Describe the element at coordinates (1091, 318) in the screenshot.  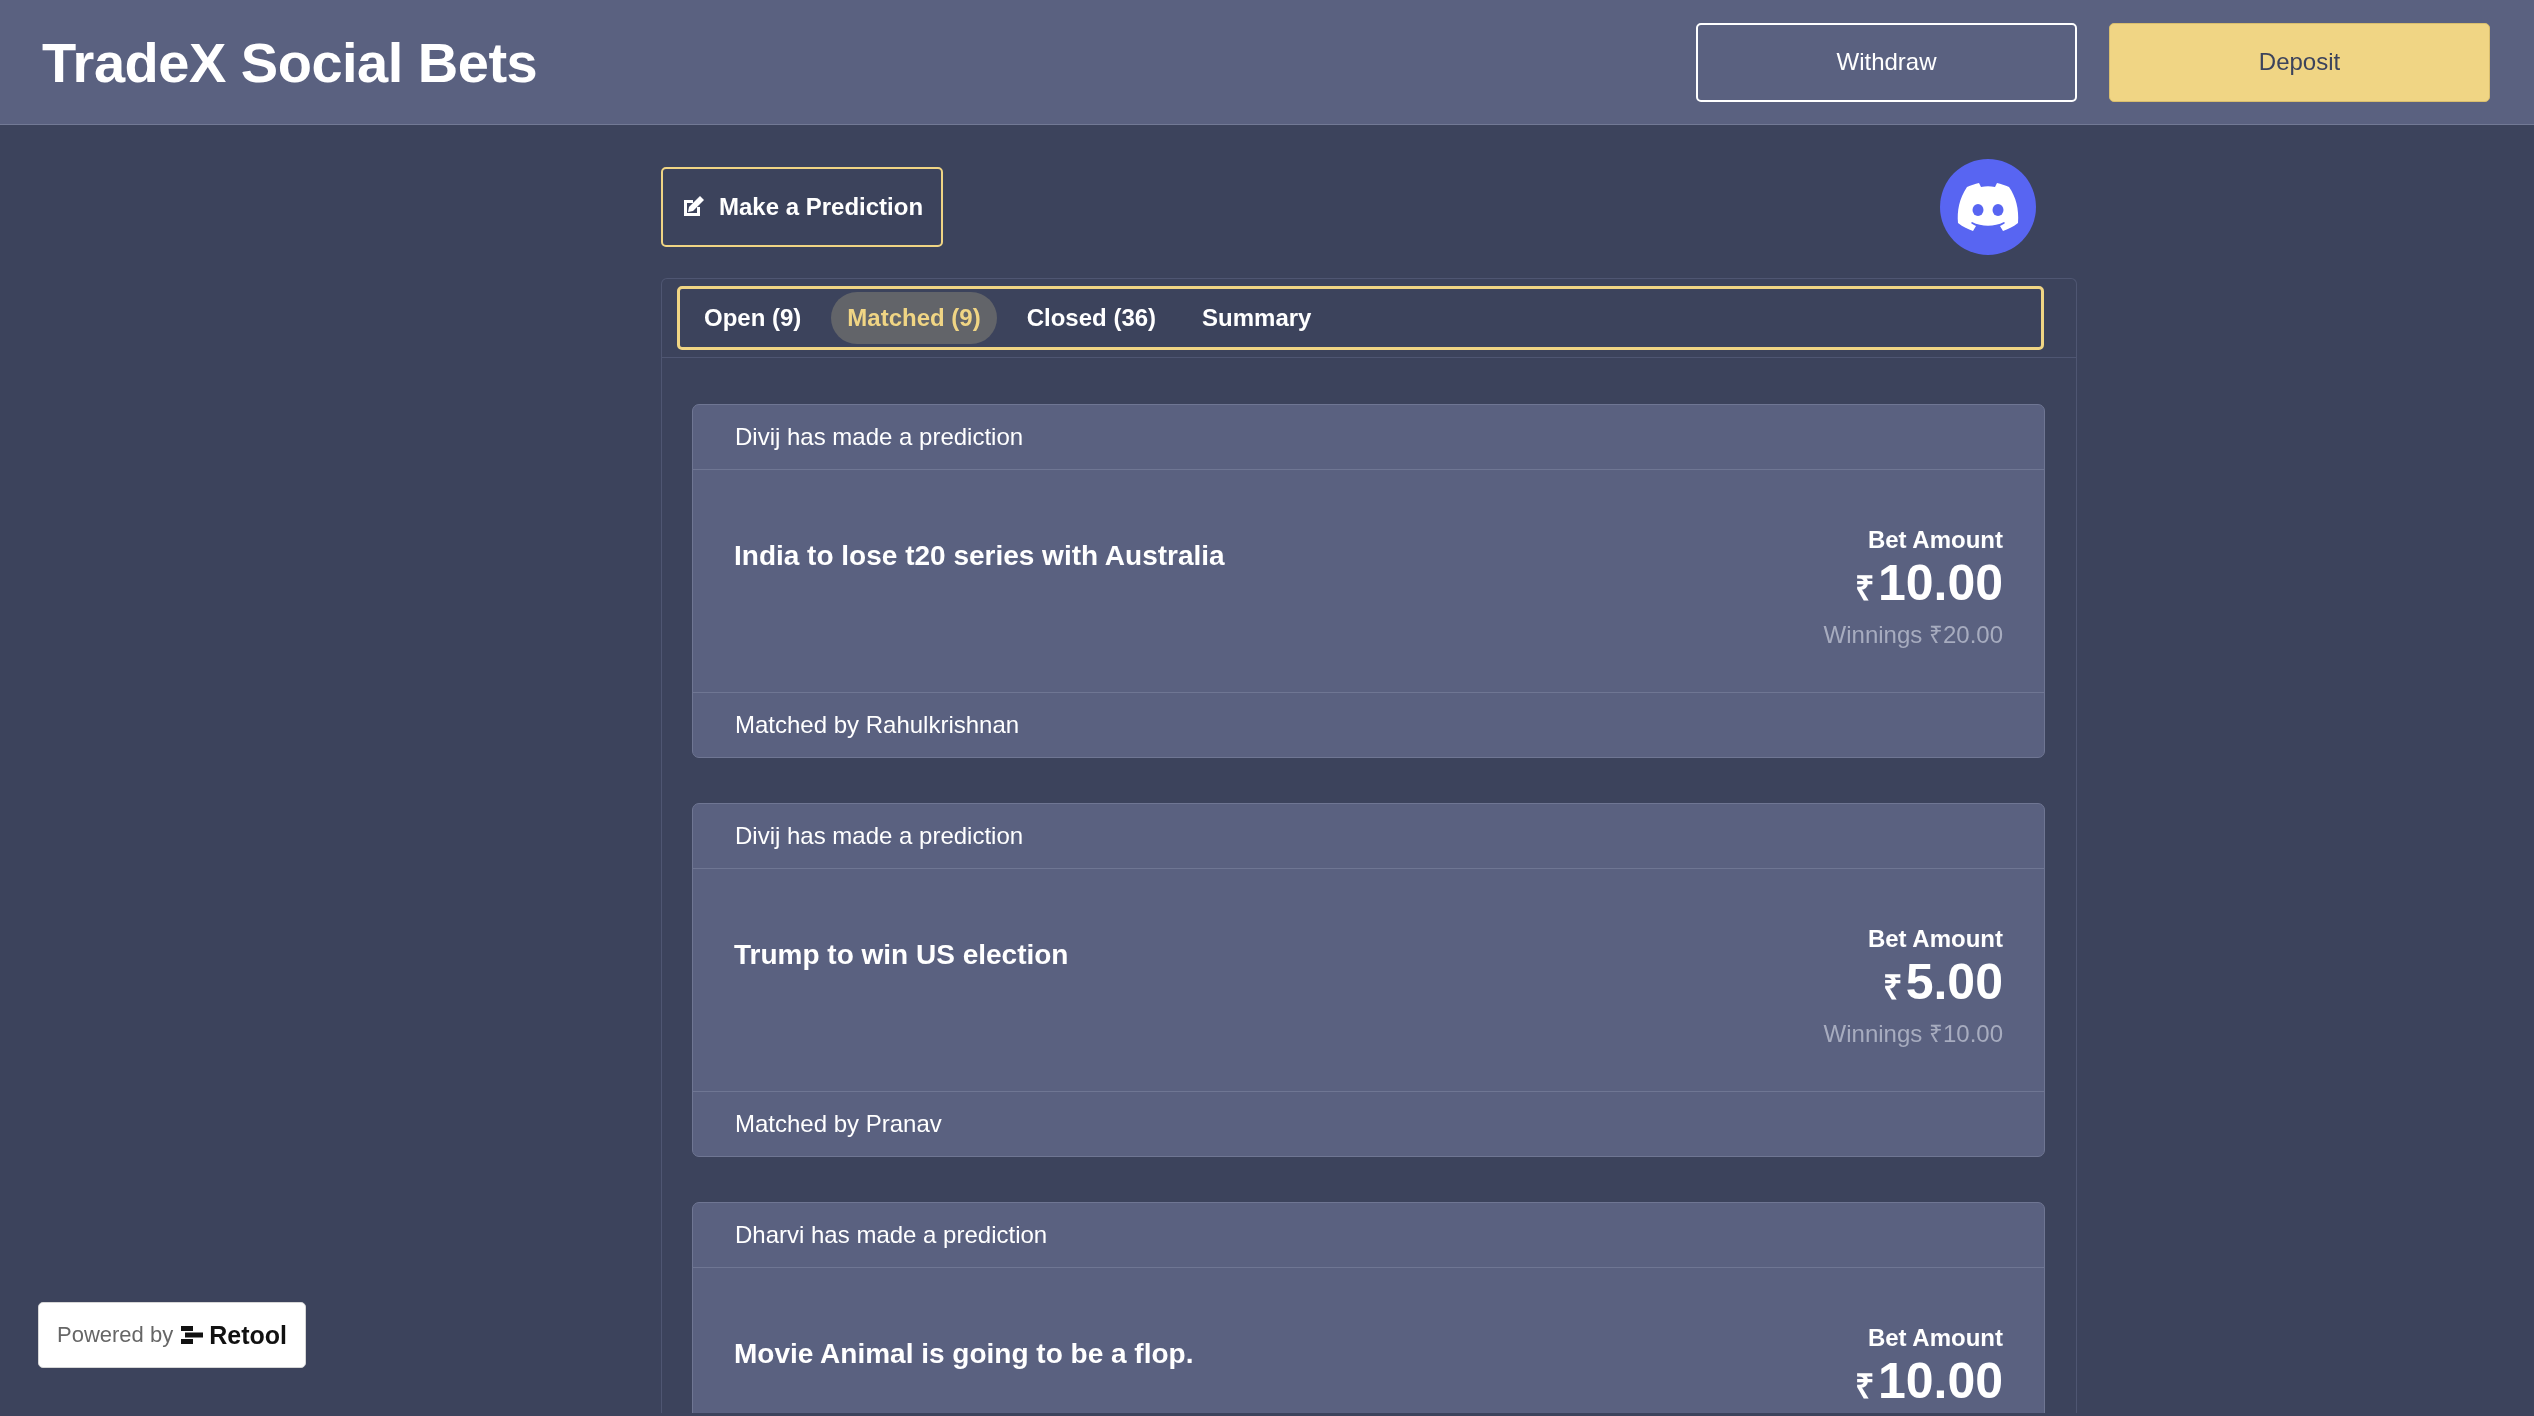
I see `tab: Closed (36)` at that location.